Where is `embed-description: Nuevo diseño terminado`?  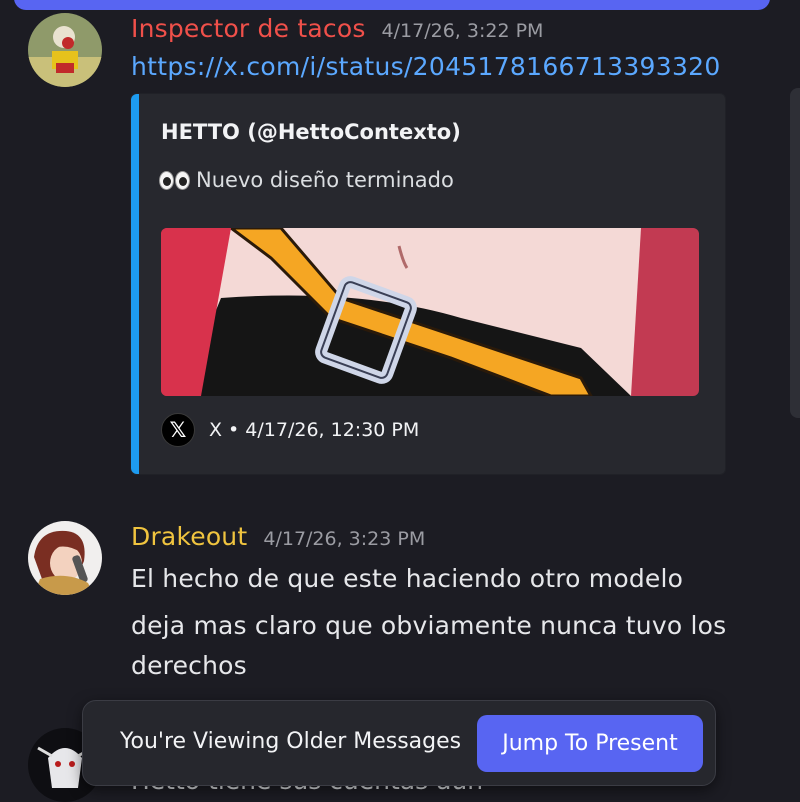
embed-description: Nuevo diseño terminado is located at coordinates (306, 180).